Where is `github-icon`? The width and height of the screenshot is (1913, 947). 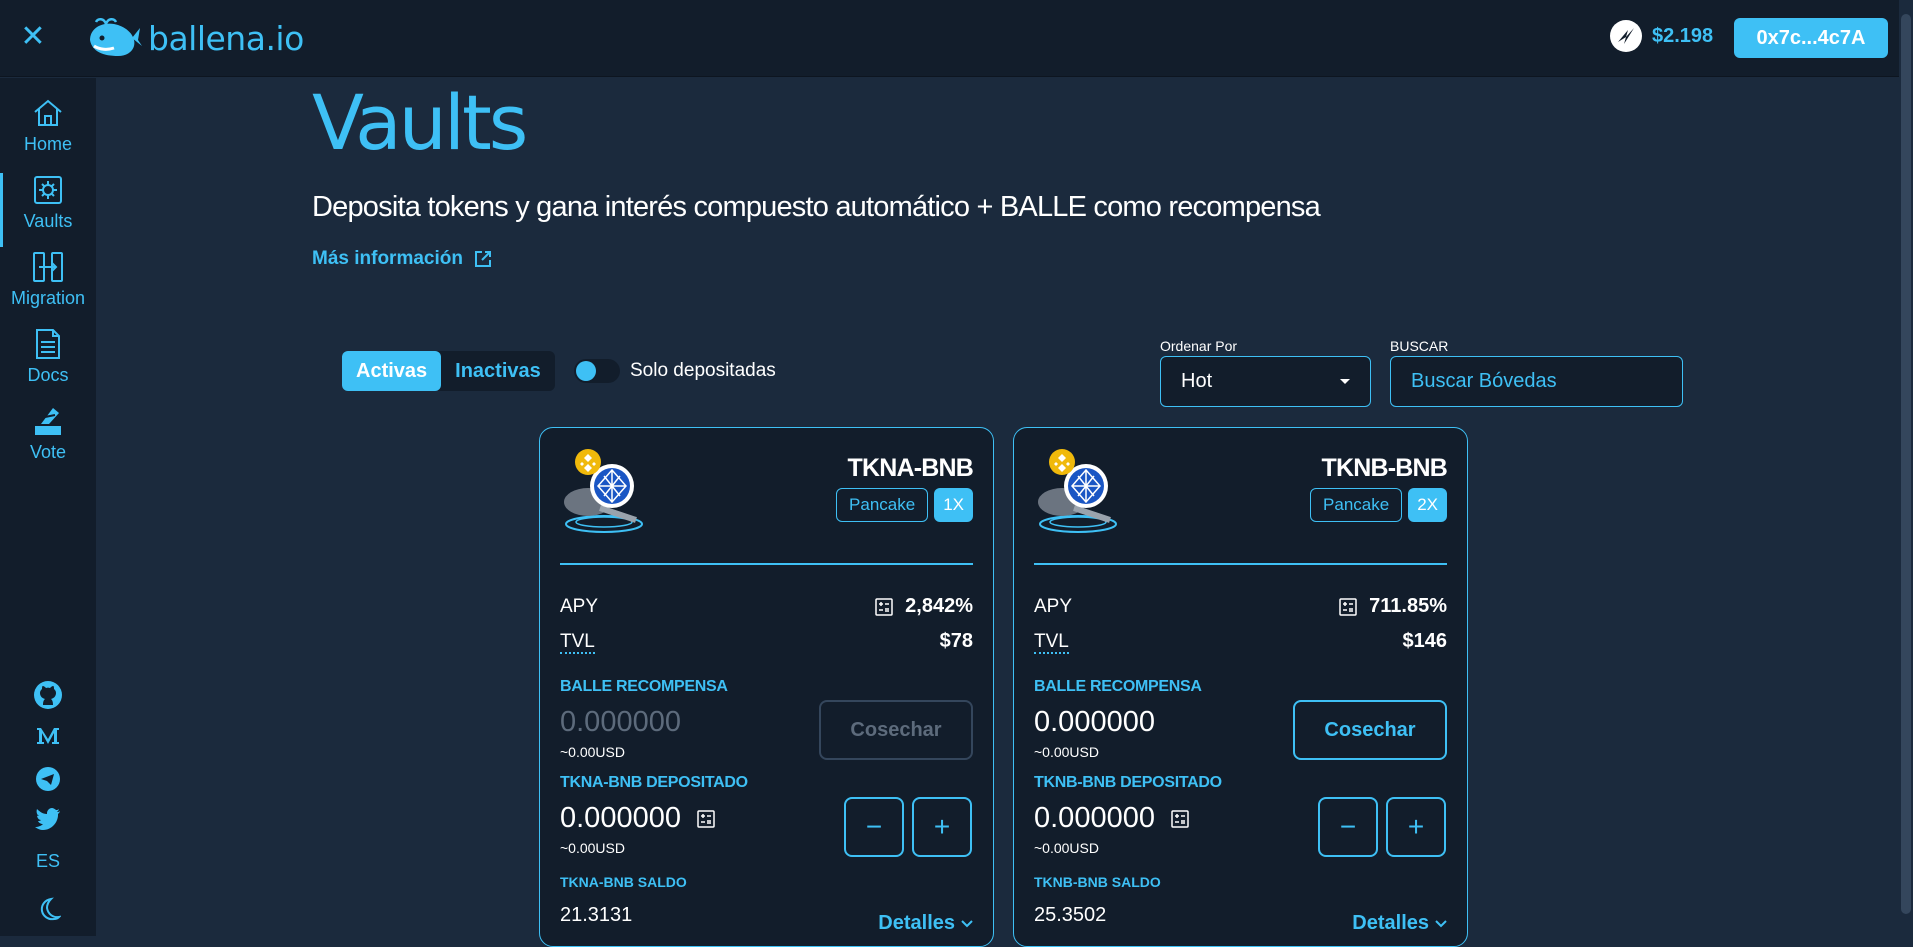 github-icon is located at coordinates (48, 695).